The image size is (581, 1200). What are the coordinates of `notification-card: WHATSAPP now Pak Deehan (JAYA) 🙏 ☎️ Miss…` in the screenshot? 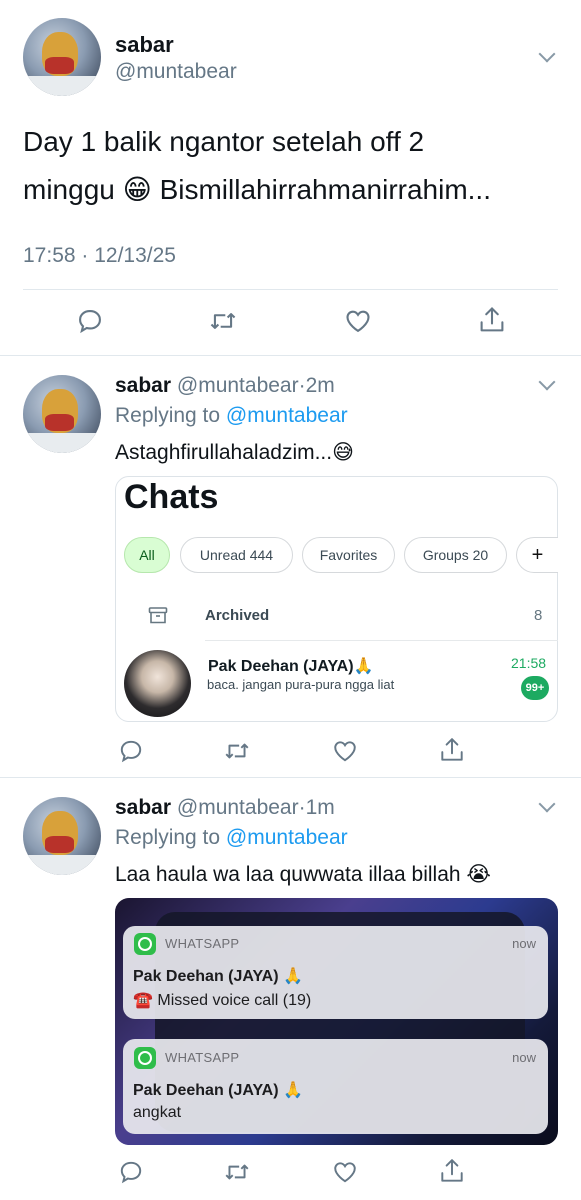 It's located at (335, 972).